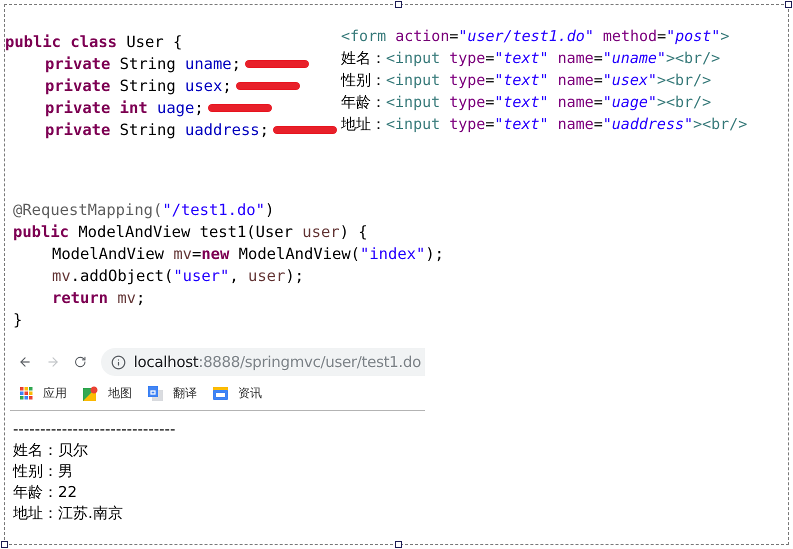 This screenshot has width=793, height=549. What do you see at coordinates (277, 362) in the screenshot?
I see `url-text: localhost:8888/springmvc/user/test1.do` at bounding box center [277, 362].